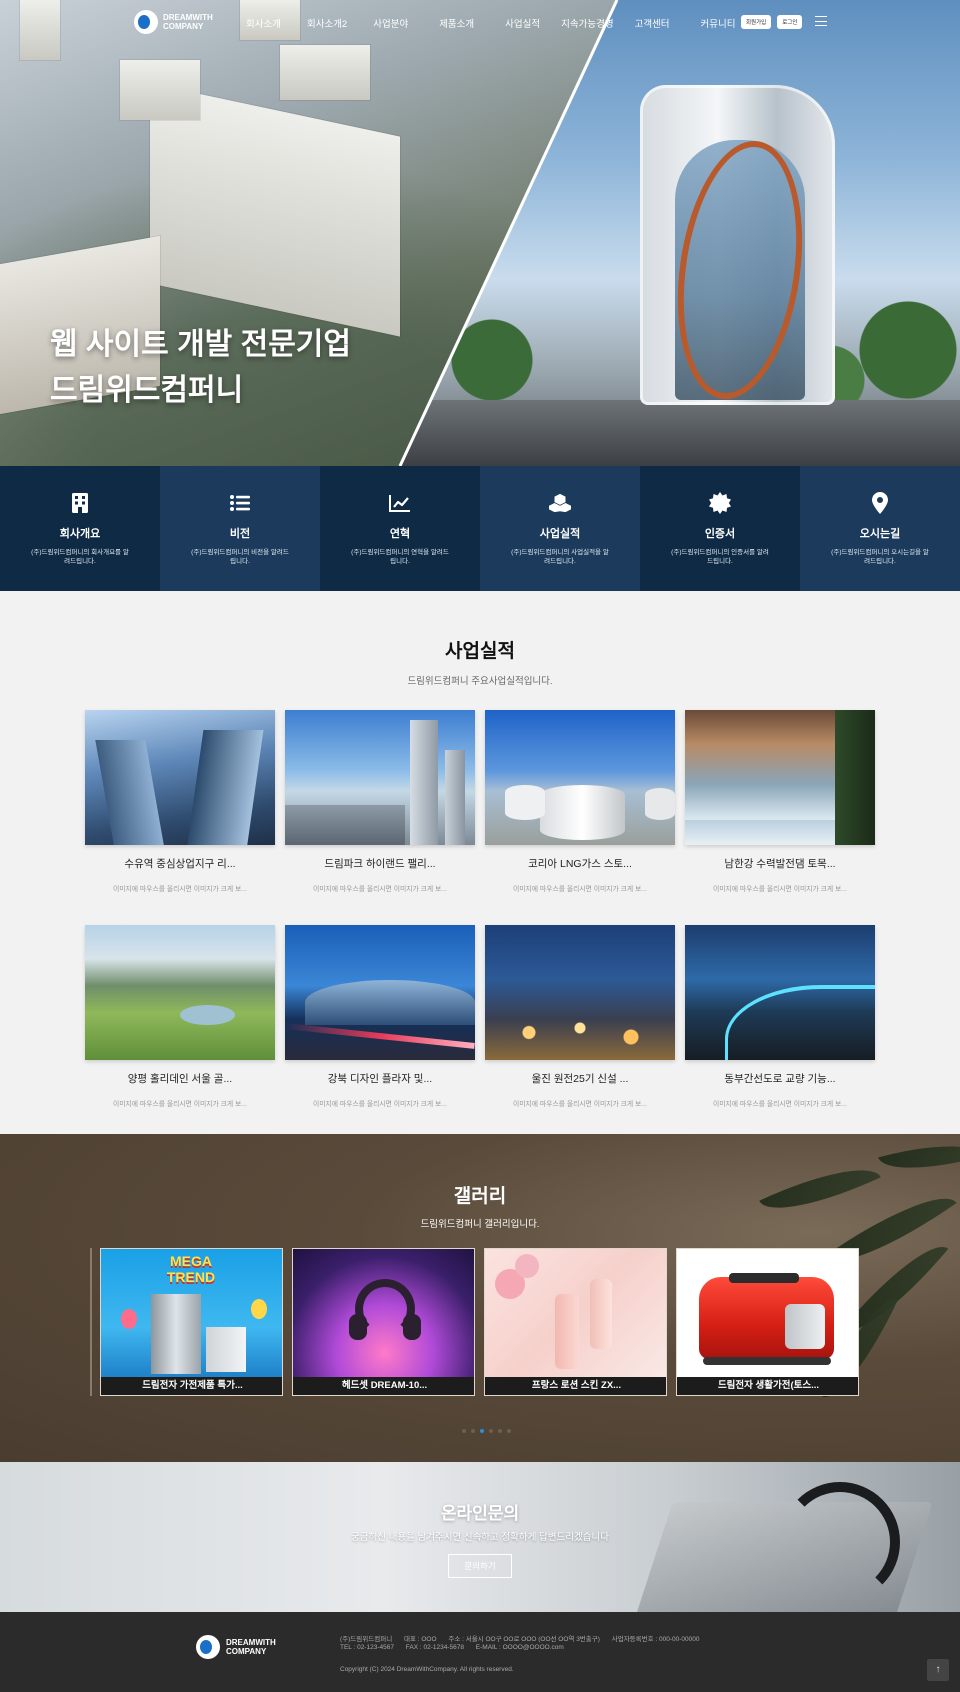 This screenshot has height=1692, width=960. What do you see at coordinates (880, 534) in the screenshot?
I see `feature-title: 오시는길` at bounding box center [880, 534].